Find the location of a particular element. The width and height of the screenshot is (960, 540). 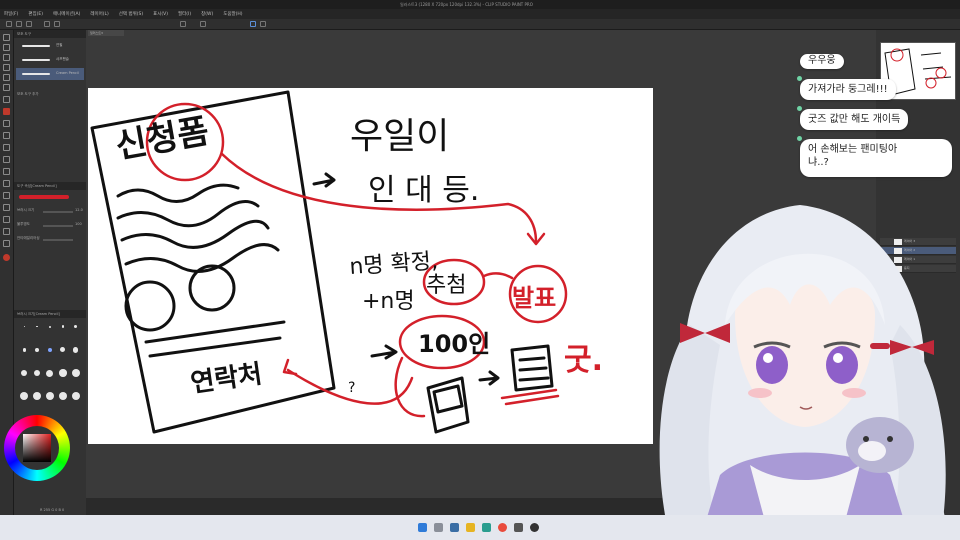

eraser-tool-icon is located at coordinates (6, 147).